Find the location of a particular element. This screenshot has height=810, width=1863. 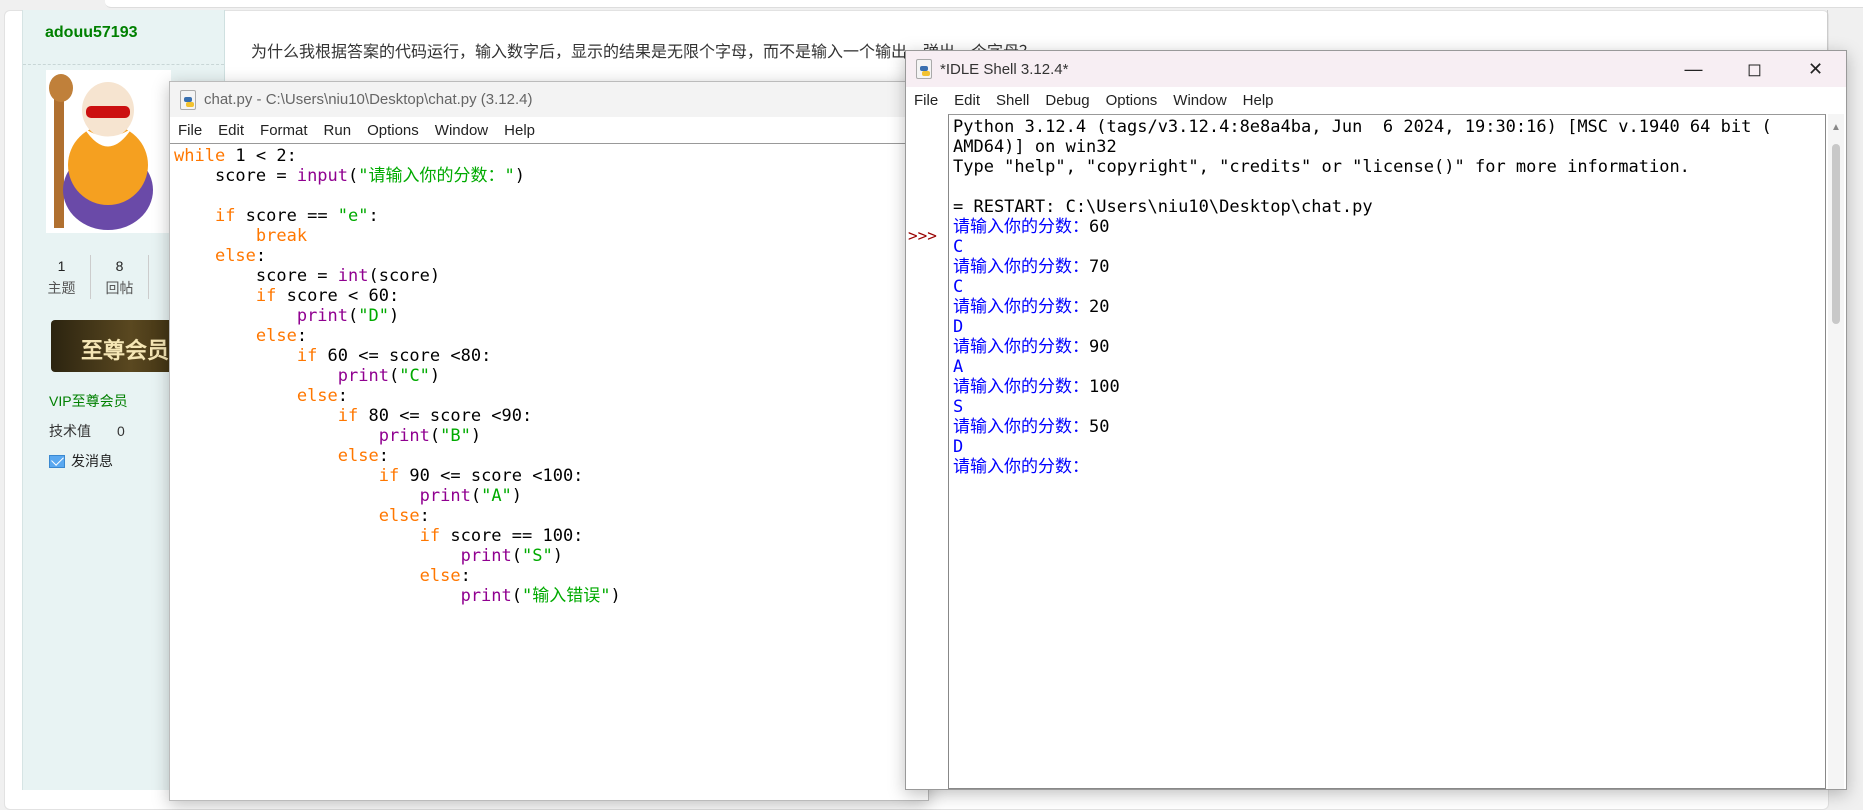

code-token: "e" is located at coordinates (353, 216).